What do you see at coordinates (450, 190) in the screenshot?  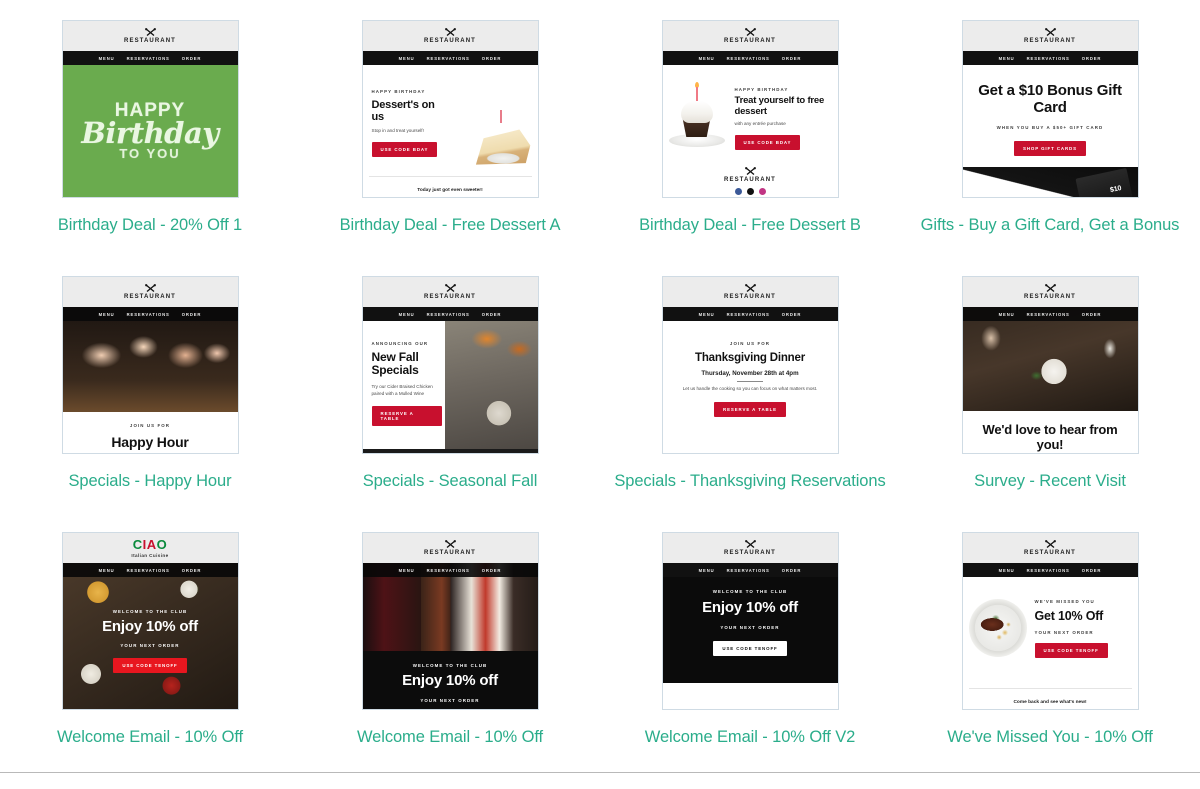 I see `email-footer-note: Today just got even sweeter!` at bounding box center [450, 190].